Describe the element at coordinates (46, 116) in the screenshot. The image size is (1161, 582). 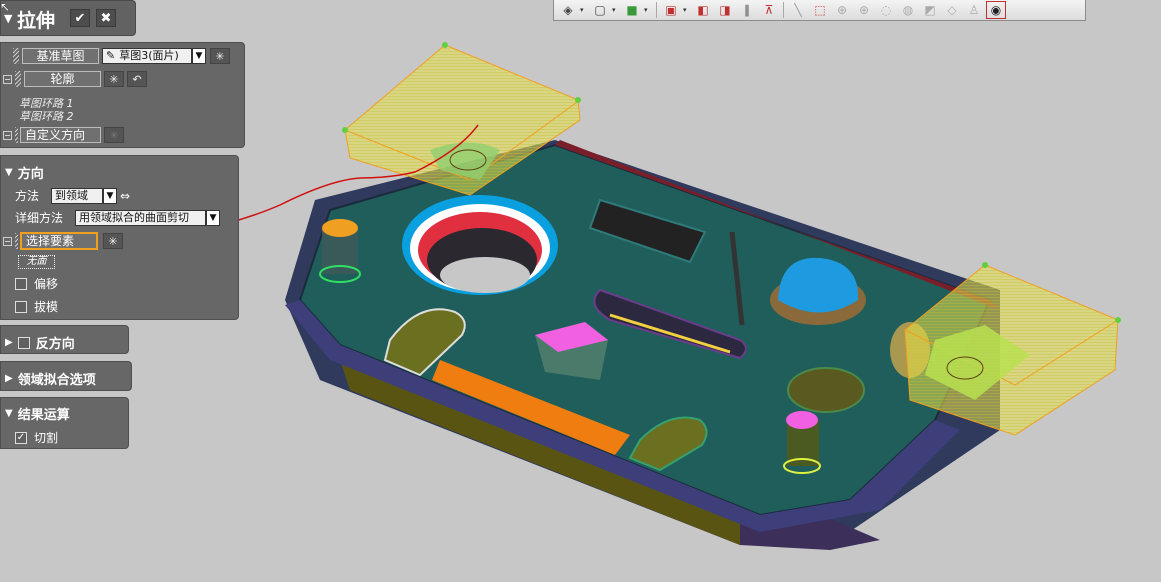
I see `sketch-loop-2: 草图环路 2` at that location.